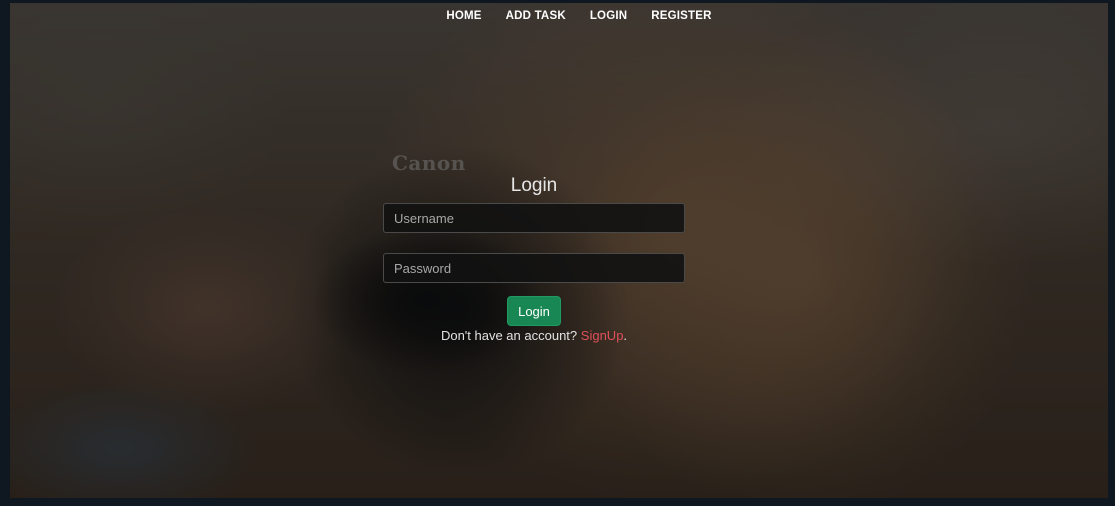 This screenshot has height=506, width=1115. I want to click on nav-add-task: ADD TASK, so click(536, 16).